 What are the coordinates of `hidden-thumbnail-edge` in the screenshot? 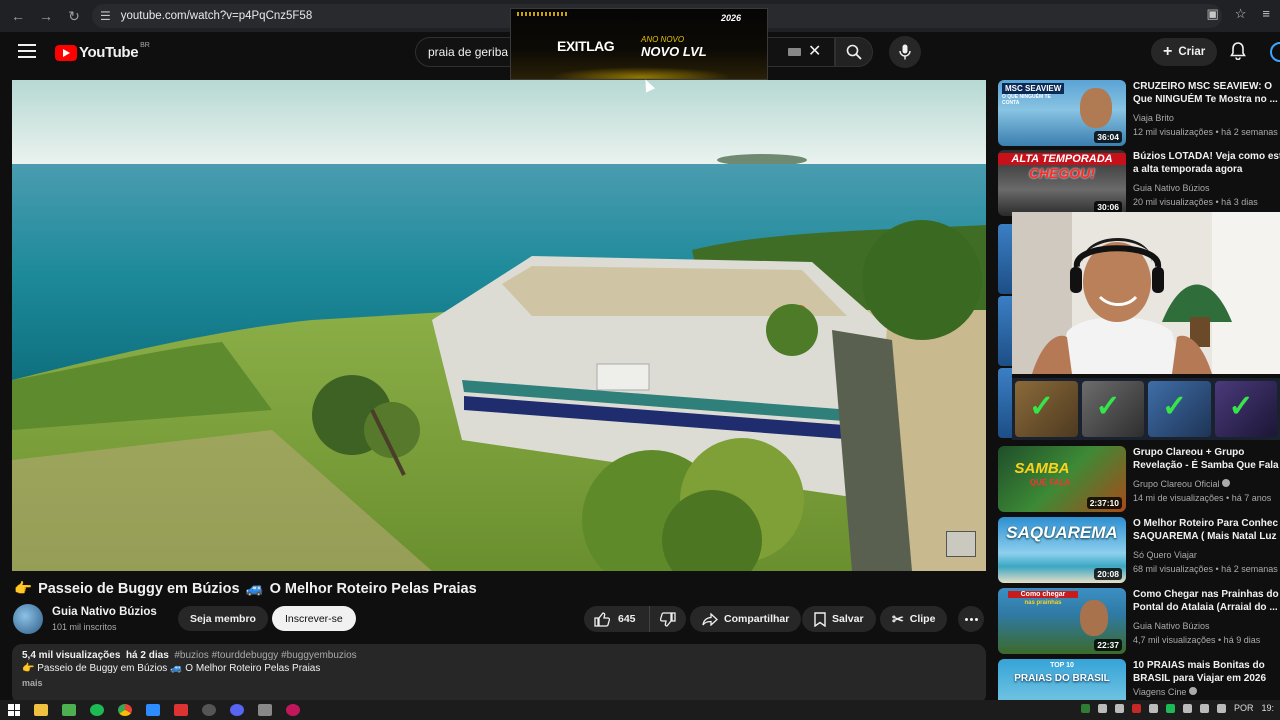 It's located at (1005, 259).